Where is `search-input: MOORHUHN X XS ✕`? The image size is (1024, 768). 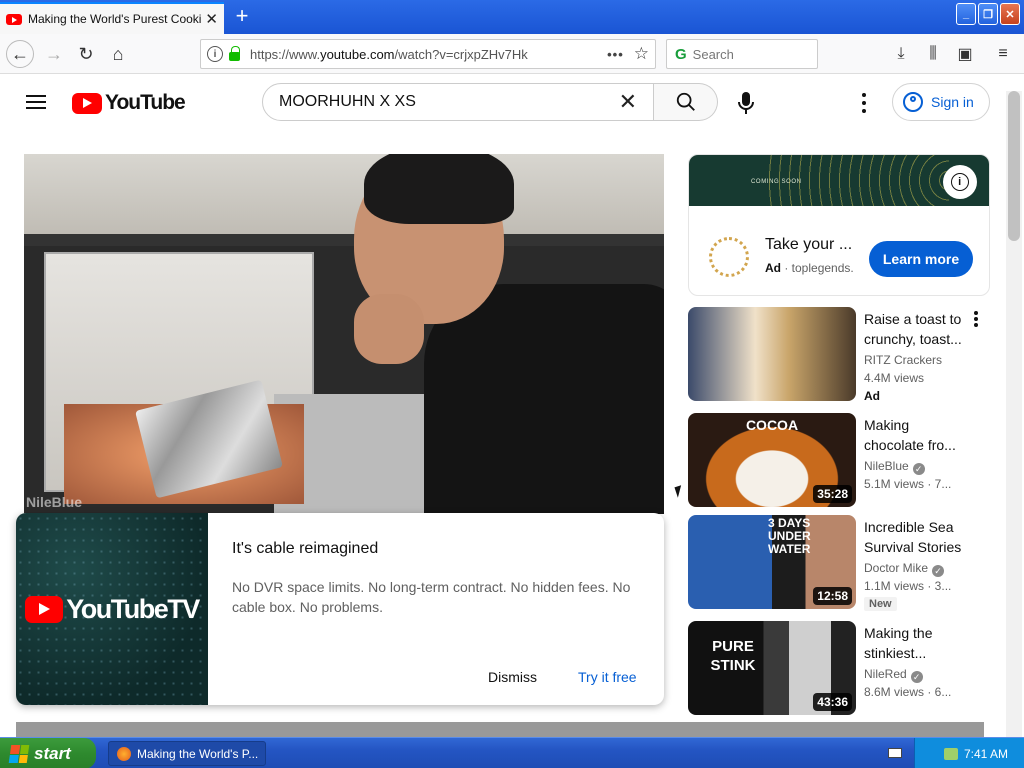 search-input: MOORHUHN X XS ✕ is located at coordinates (458, 102).